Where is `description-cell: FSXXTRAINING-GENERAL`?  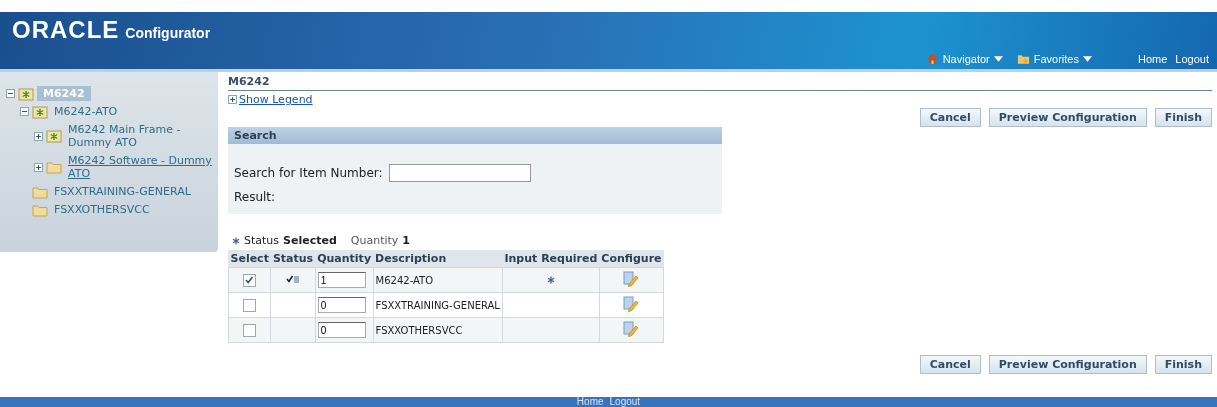 description-cell: FSXXTRAINING-GENERAL is located at coordinates (438, 305).